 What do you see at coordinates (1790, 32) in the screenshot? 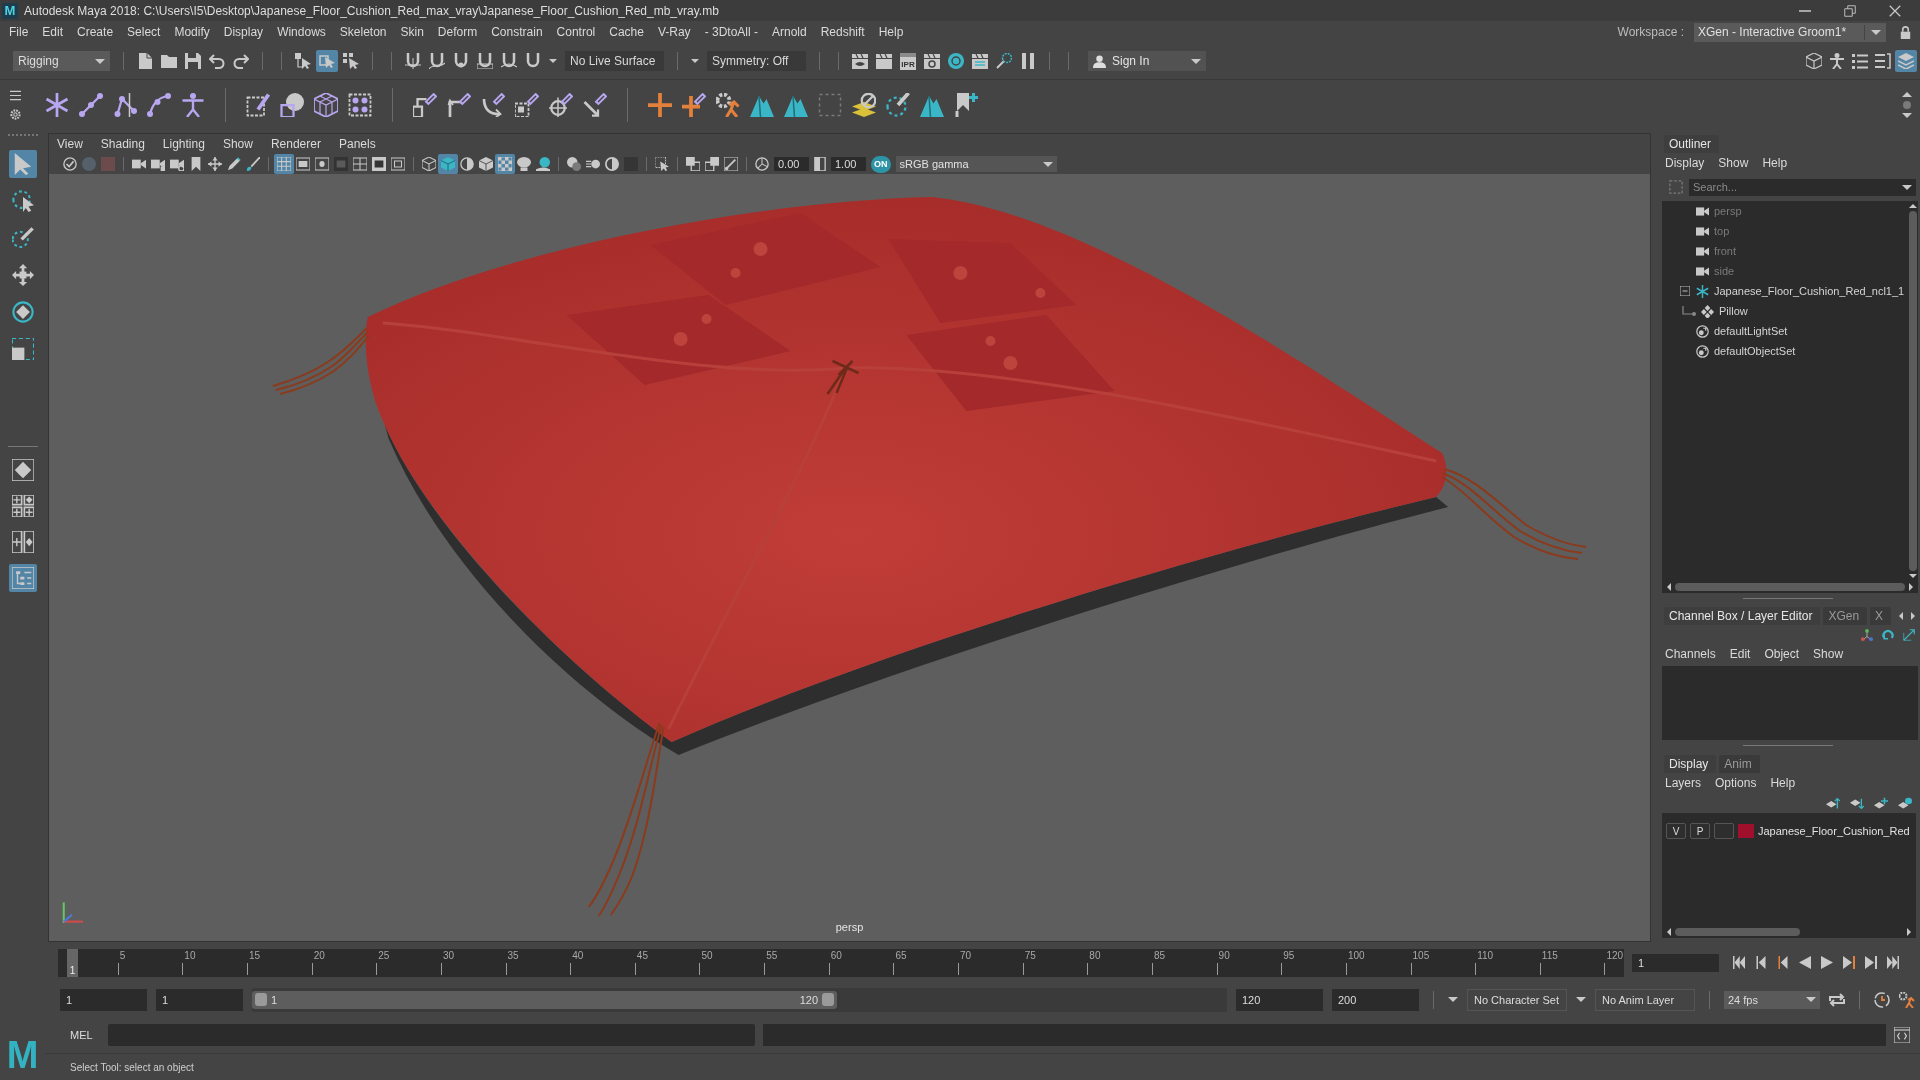
I see `workspace-dropdown: XGen - Interactive Groom1*` at bounding box center [1790, 32].